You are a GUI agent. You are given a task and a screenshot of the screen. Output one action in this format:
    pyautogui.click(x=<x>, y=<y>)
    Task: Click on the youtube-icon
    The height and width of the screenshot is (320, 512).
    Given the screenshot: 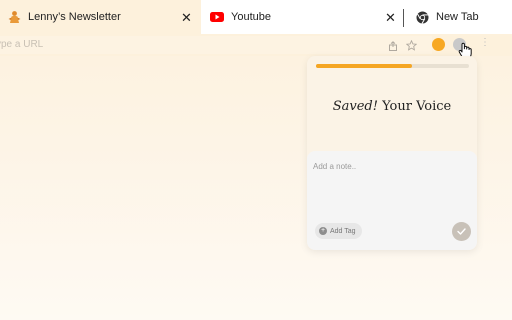 What is the action you would take?
    pyautogui.click(x=217, y=17)
    